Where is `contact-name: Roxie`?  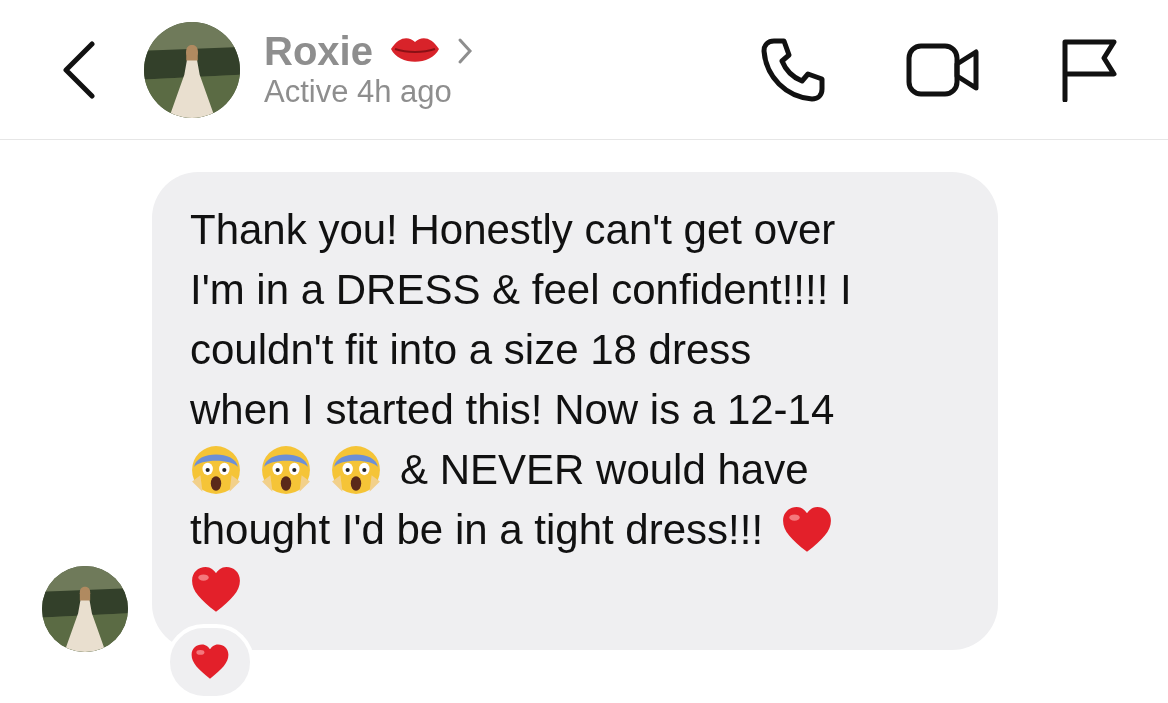 contact-name: Roxie is located at coordinates (318, 50).